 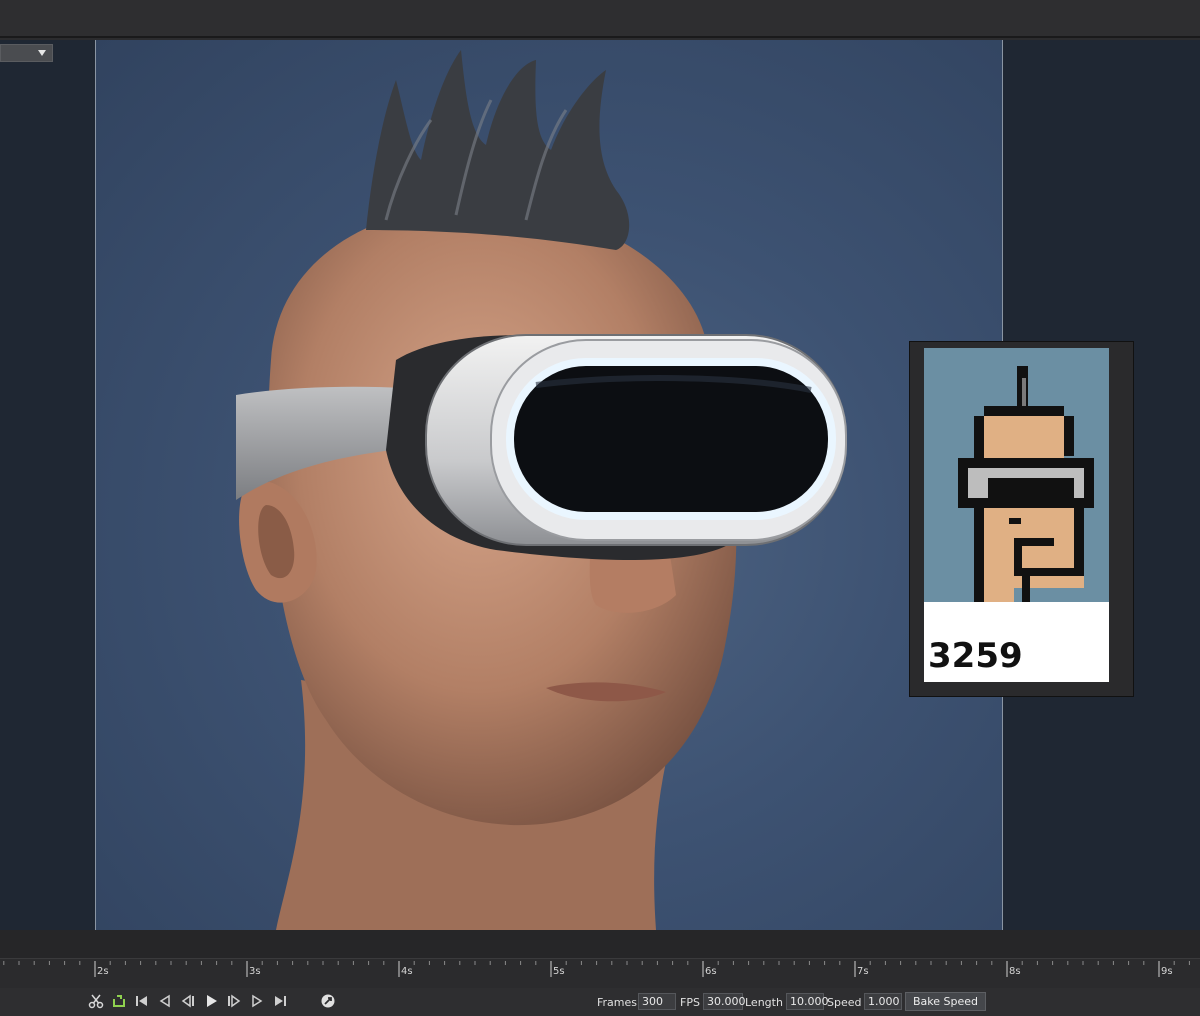 What do you see at coordinates (863, 971) in the screenshot?
I see `tick-label-7s: 7s` at bounding box center [863, 971].